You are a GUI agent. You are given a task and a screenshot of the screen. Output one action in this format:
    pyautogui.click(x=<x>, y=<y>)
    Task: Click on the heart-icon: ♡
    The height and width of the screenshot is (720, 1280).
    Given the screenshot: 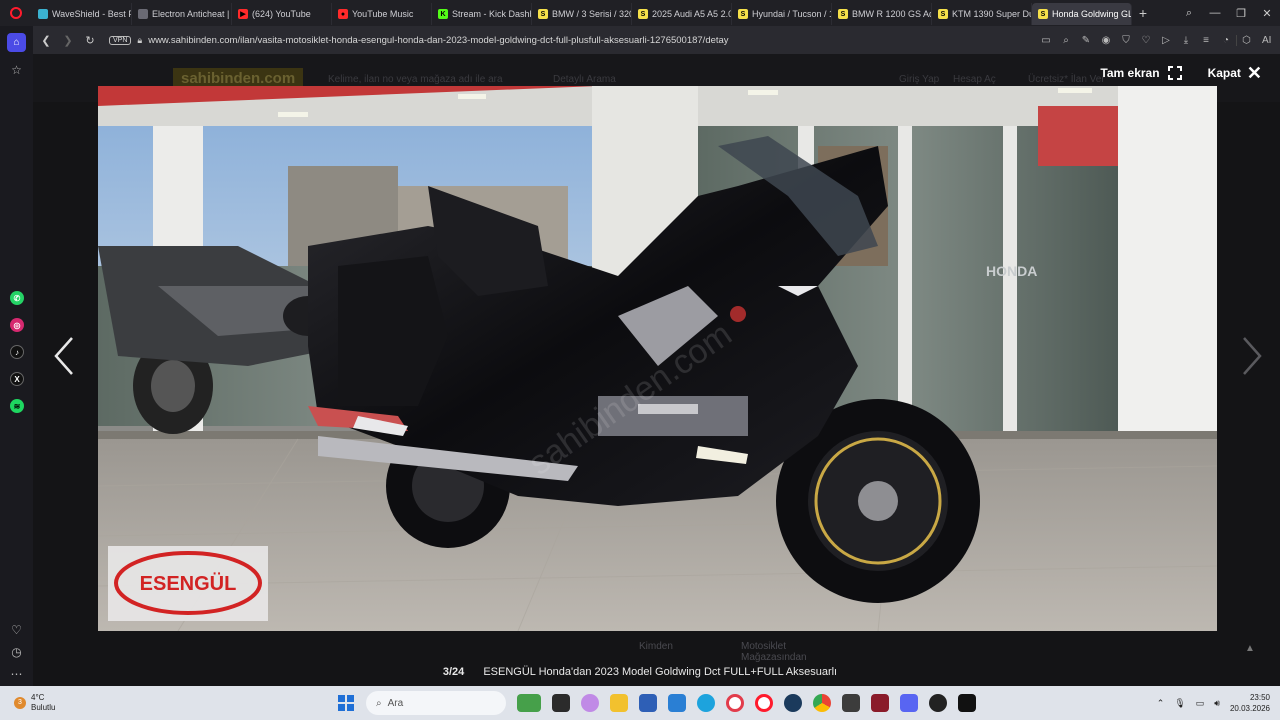 What is the action you would take?
    pyautogui.click(x=16, y=629)
    